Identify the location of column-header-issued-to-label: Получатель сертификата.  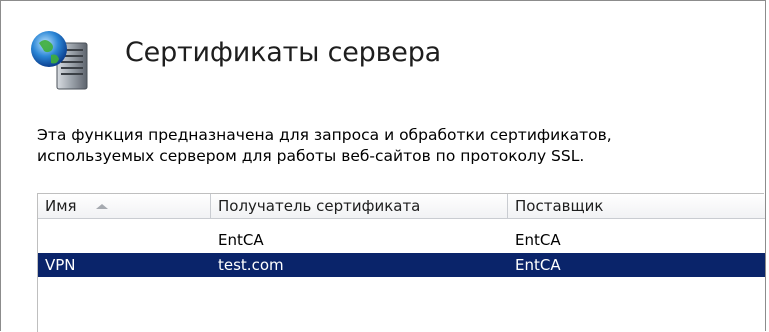
(319, 206).